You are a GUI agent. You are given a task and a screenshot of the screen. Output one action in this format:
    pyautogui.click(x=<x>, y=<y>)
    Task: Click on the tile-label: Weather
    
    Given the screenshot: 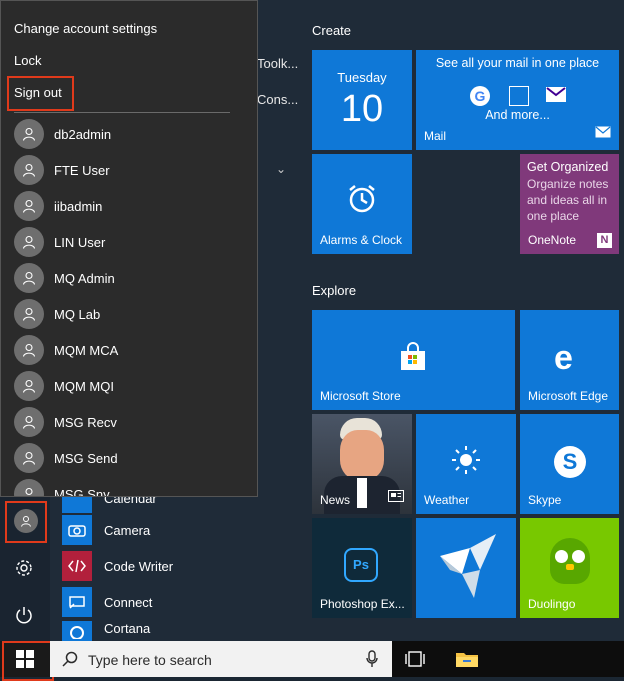 What is the action you would take?
    pyautogui.click(x=447, y=500)
    